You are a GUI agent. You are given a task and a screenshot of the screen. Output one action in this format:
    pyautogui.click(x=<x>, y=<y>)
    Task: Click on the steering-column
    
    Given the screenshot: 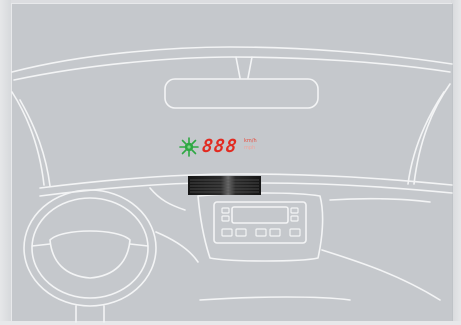 What is the action you would take?
    pyautogui.click(x=90, y=314)
    